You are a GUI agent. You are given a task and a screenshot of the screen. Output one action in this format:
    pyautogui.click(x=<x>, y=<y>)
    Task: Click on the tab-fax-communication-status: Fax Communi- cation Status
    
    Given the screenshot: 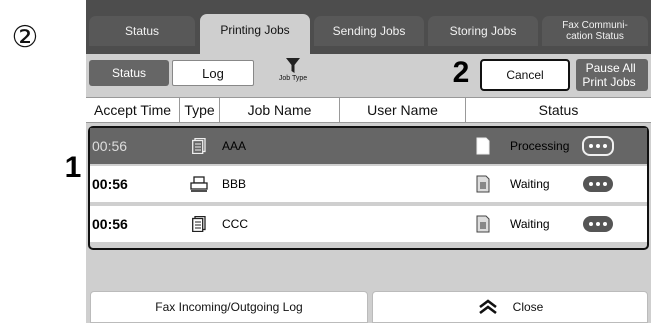 What is the action you would take?
    pyautogui.click(x=595, y=31)
    